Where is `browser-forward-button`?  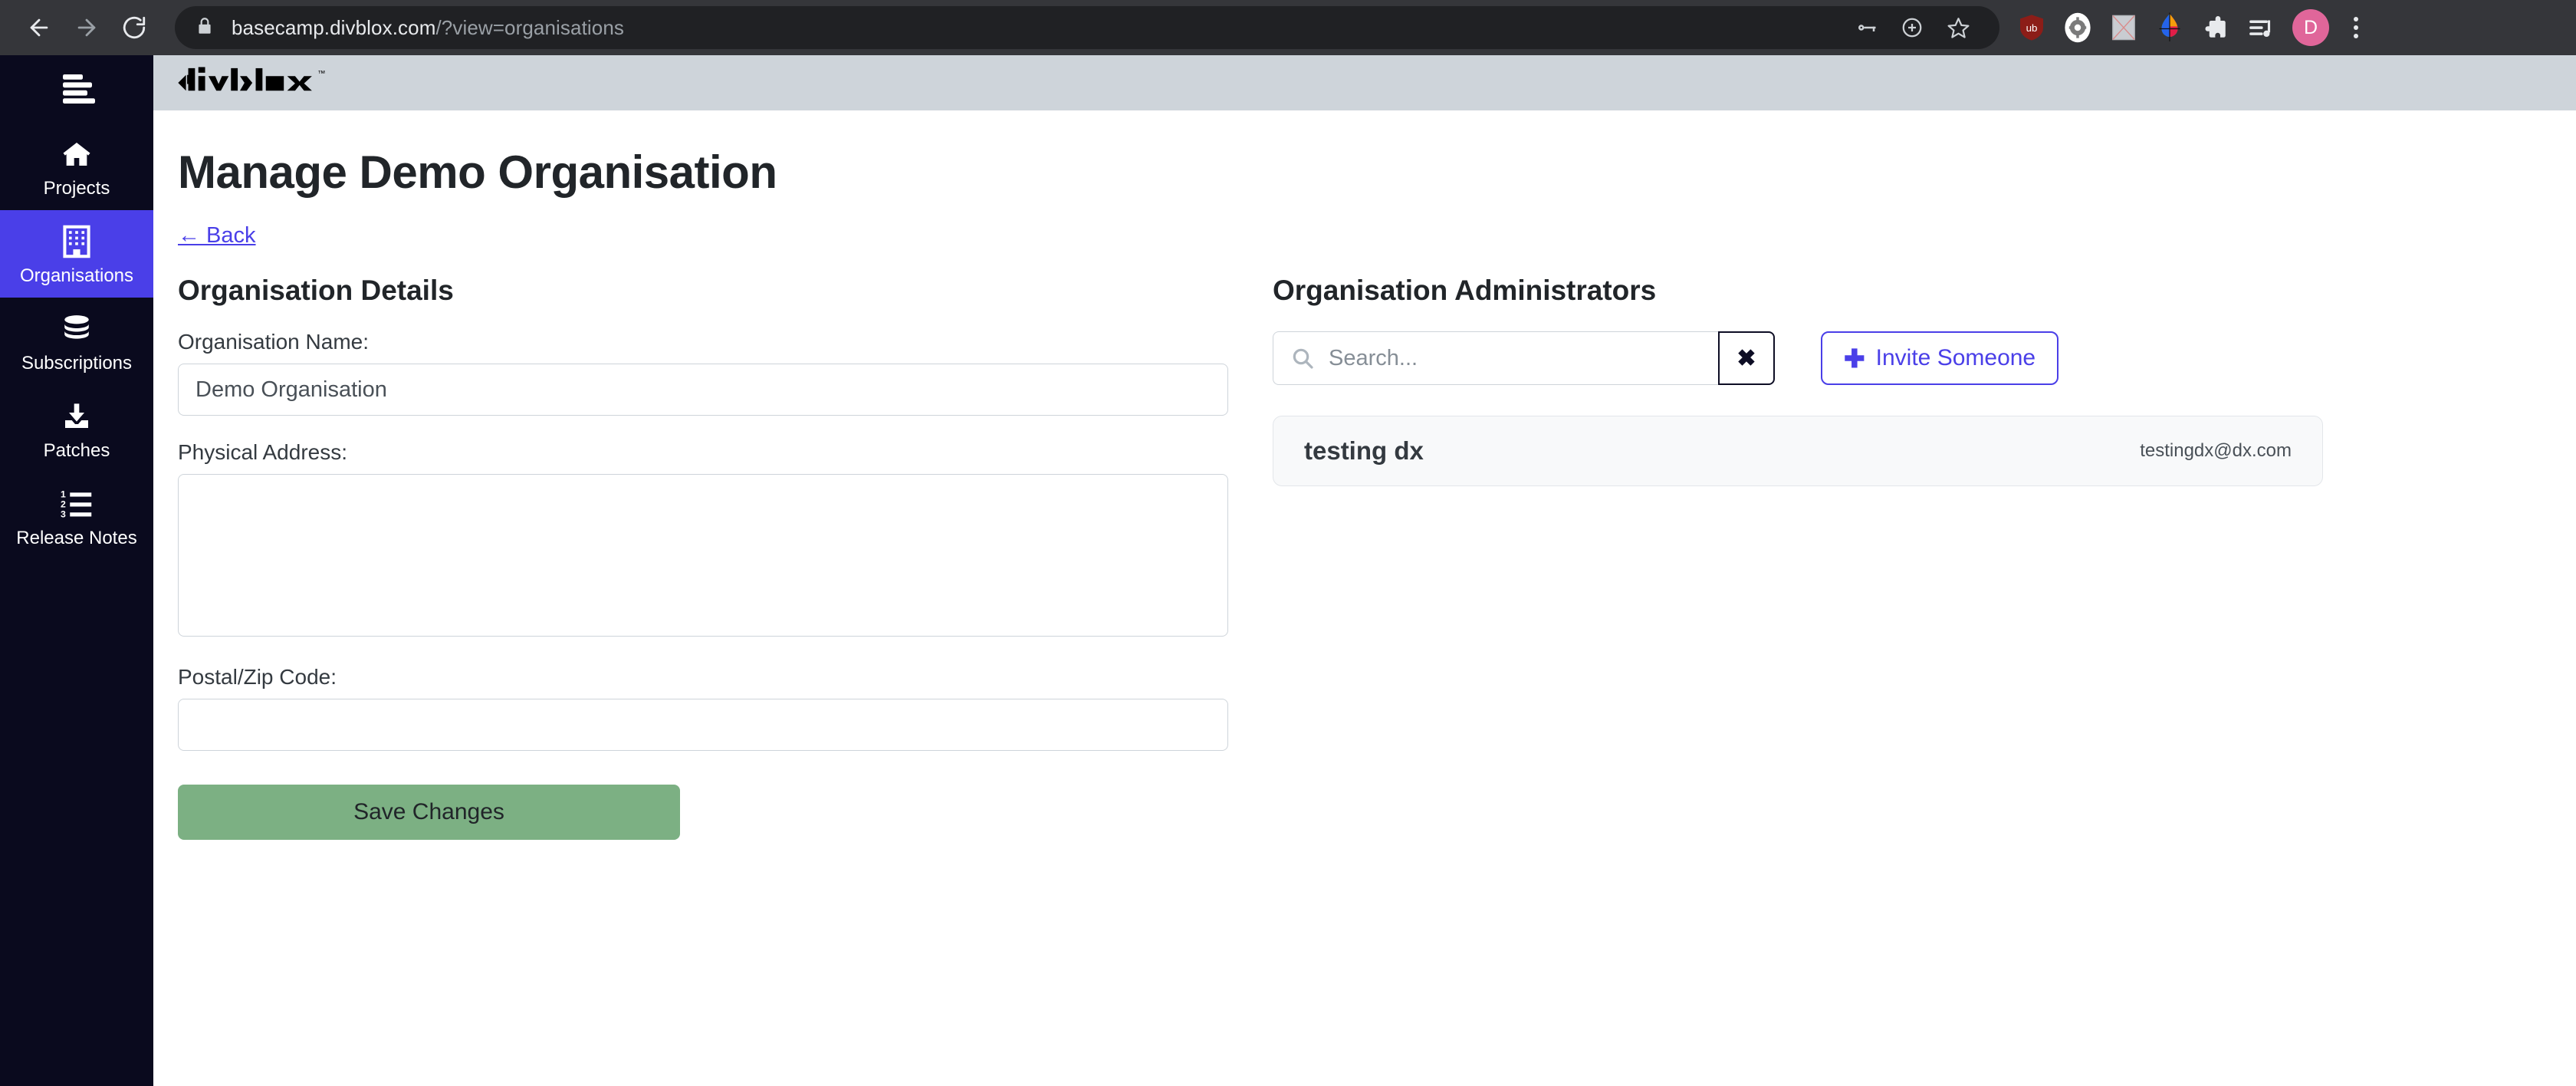
browser-forward-button is located at coordinates (86, 27).